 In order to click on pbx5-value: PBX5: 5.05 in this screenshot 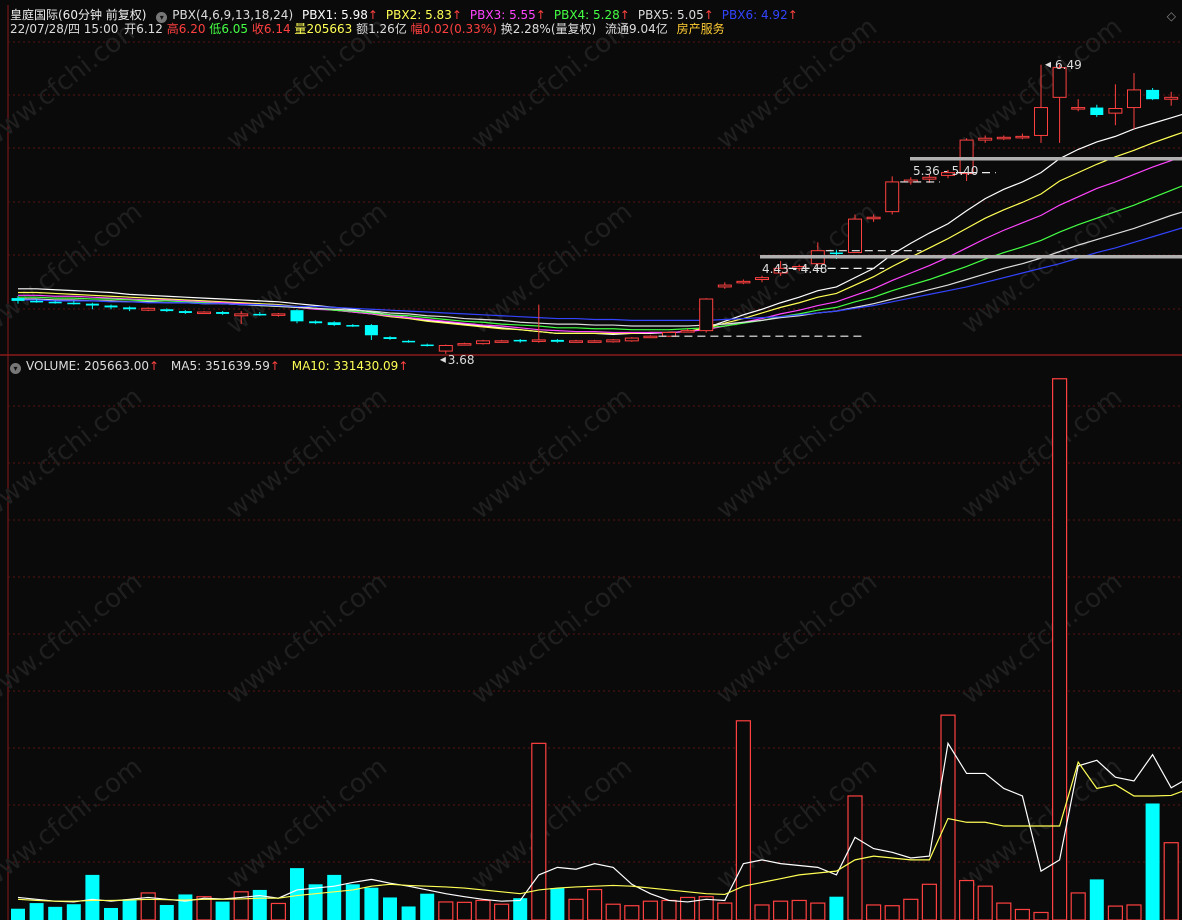, I will do `click(670, 15)`.